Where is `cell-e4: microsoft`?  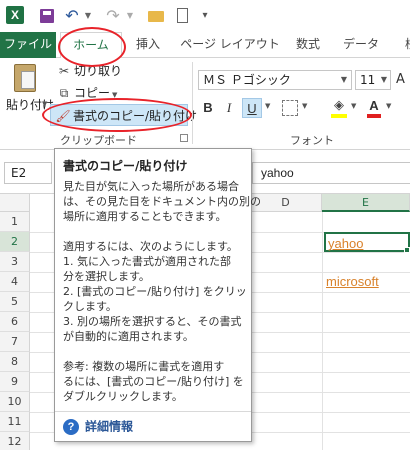 cell-e4: microsoft is located at coordinates (367, 282).